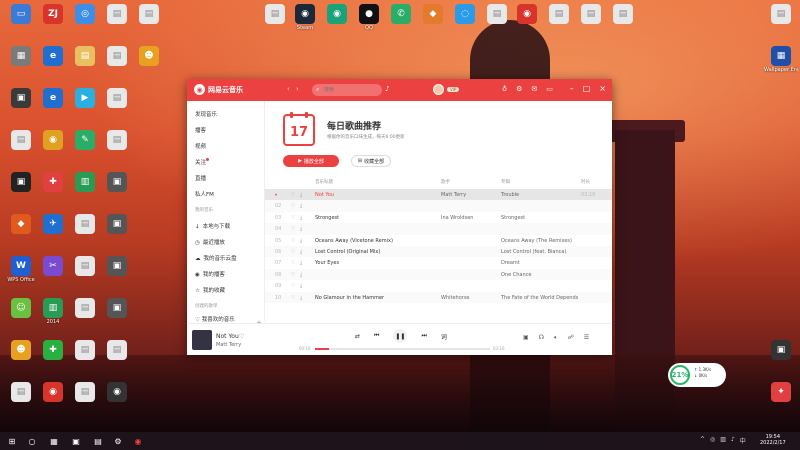  I want to click on song-album: The Fate of the World Depends, so click(541, 298).